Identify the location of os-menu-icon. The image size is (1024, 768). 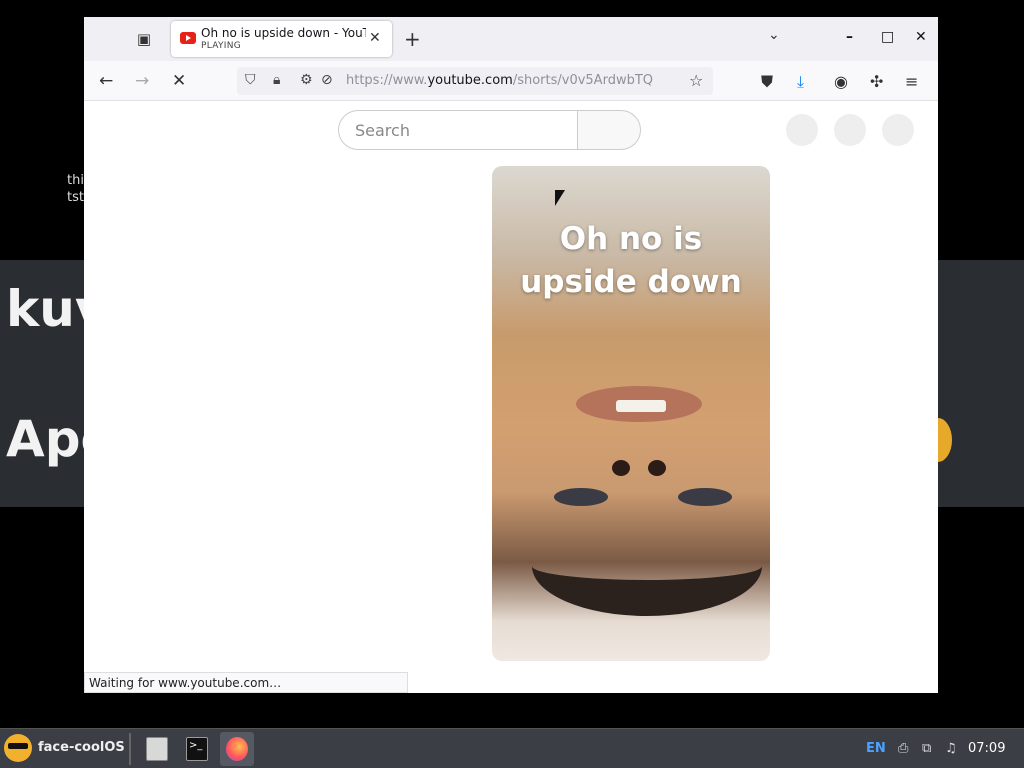
(18, 748).